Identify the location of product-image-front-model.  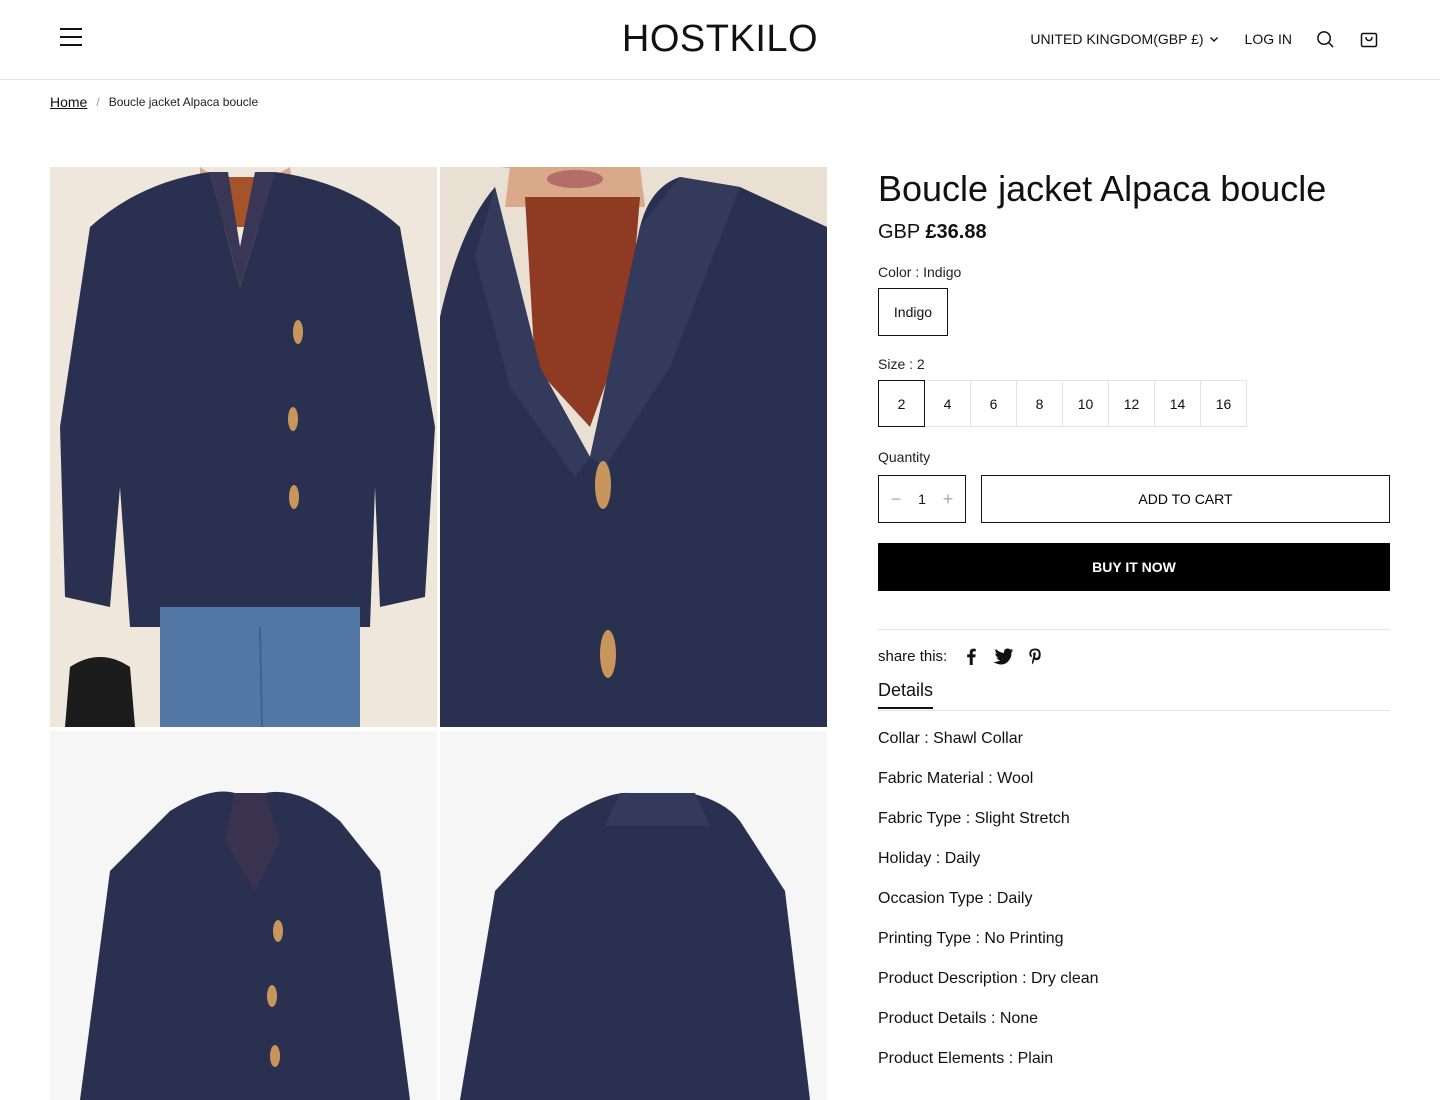
(243, 447).